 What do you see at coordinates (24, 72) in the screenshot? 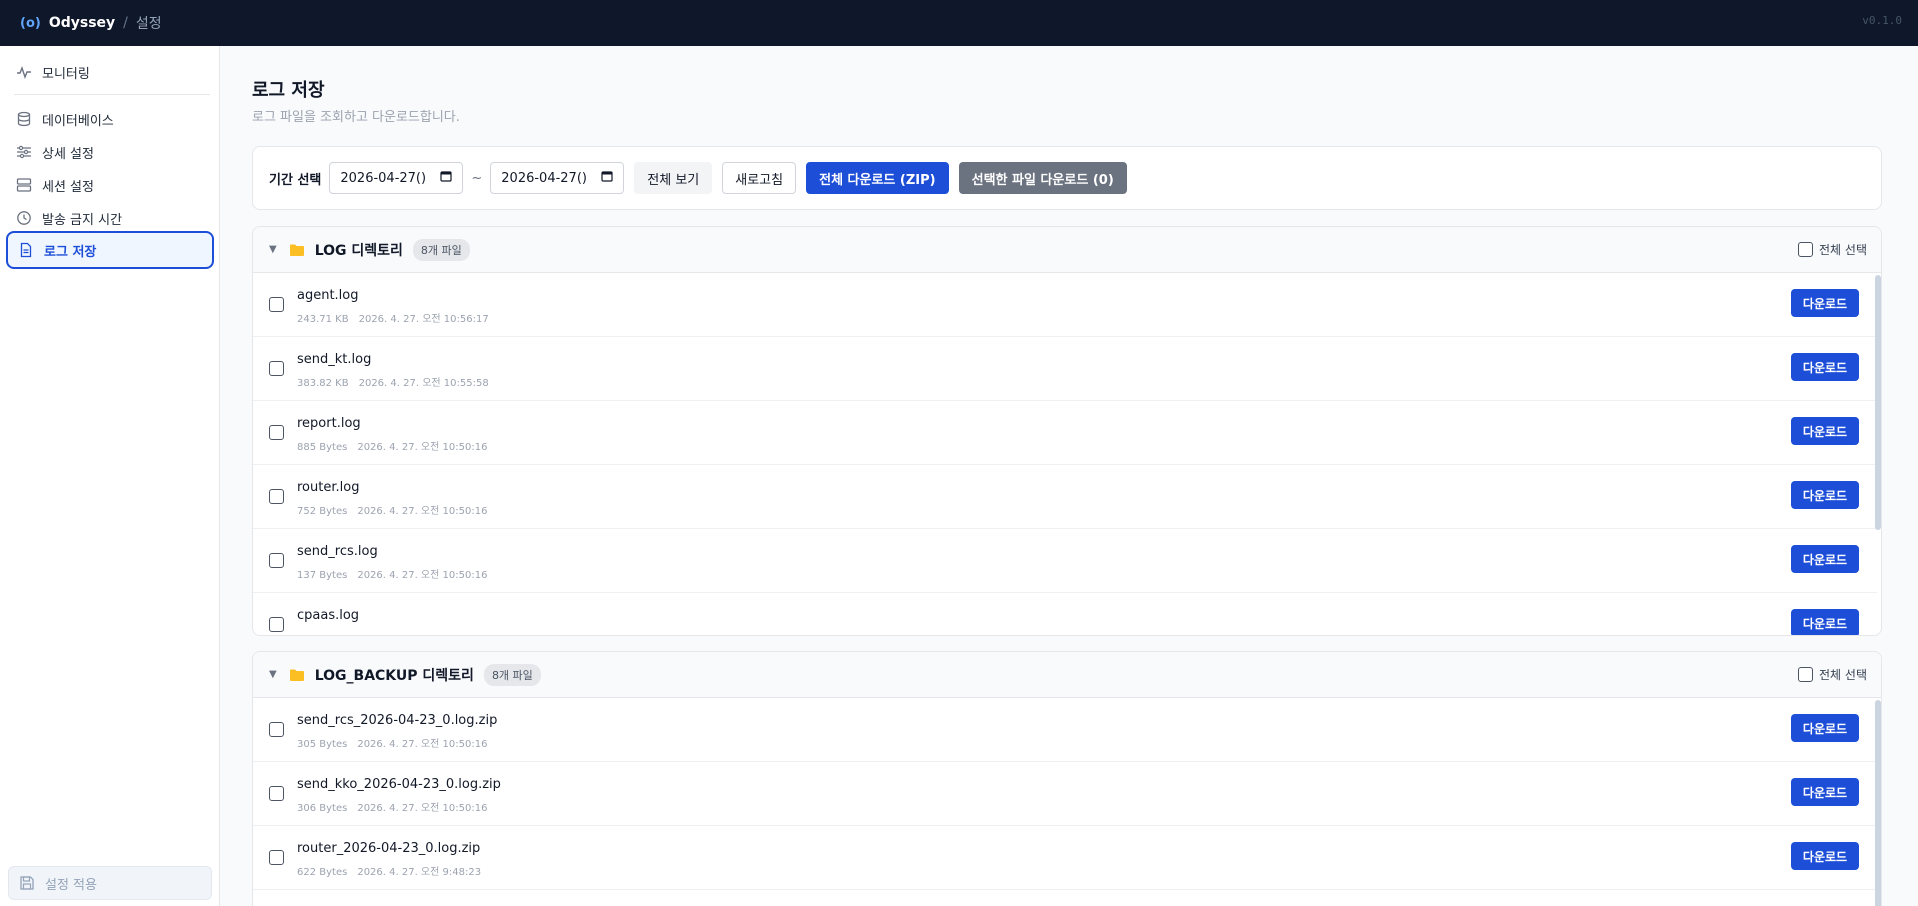
I see `activity-icon` at bounding box center [24, 72].